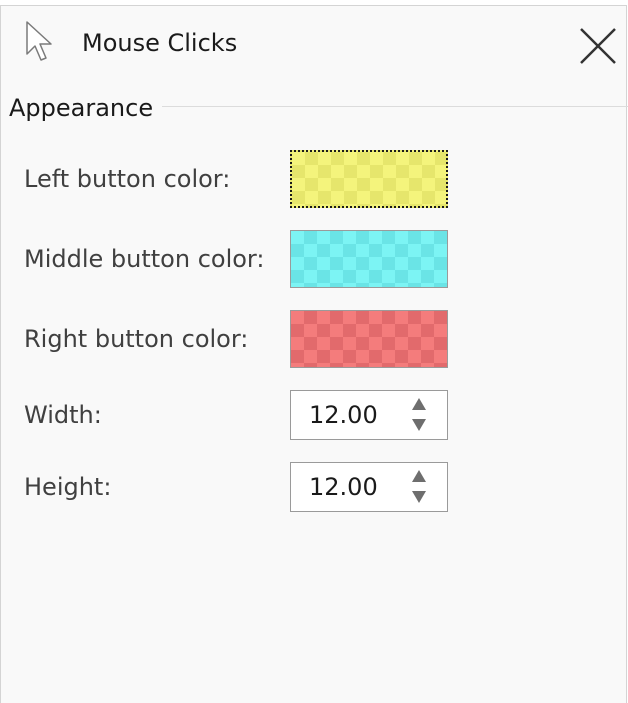 The image size is (628, 703). What do you see at coordinates (81, 108) in the screenshot?
I see `appearance-section-title: Appearance` at bounding box center [81, 108].